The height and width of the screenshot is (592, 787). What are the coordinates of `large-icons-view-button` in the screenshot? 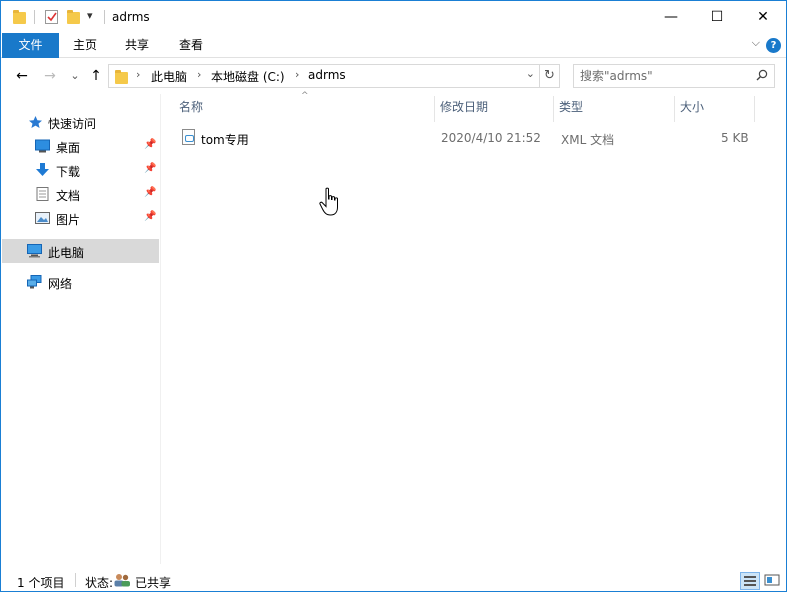 It's located at (773, 581).